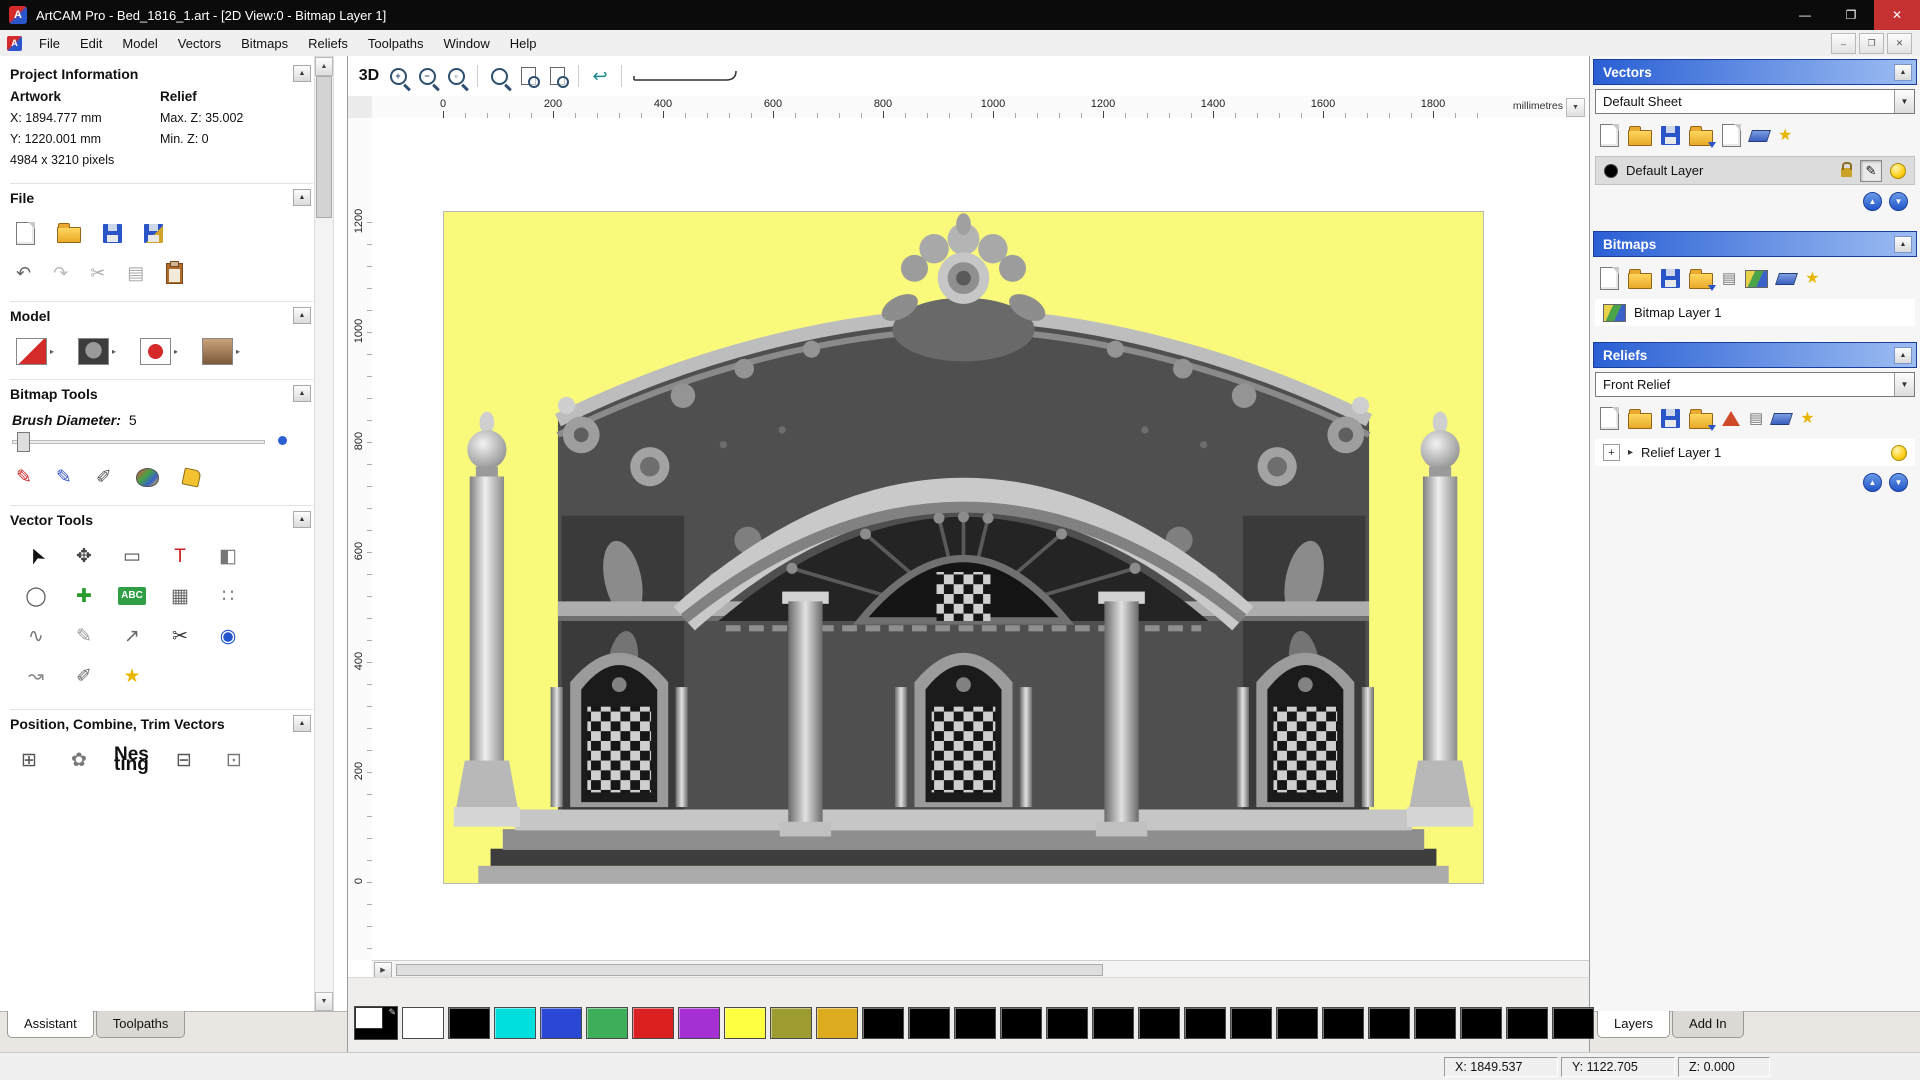 Image resolution: width=1920 pixels, height=1080 pixels. Describe the element at coordinates (324, 534) in the screenshot. I see `left-panel-scrollbar: ▲ ▼` at that location.